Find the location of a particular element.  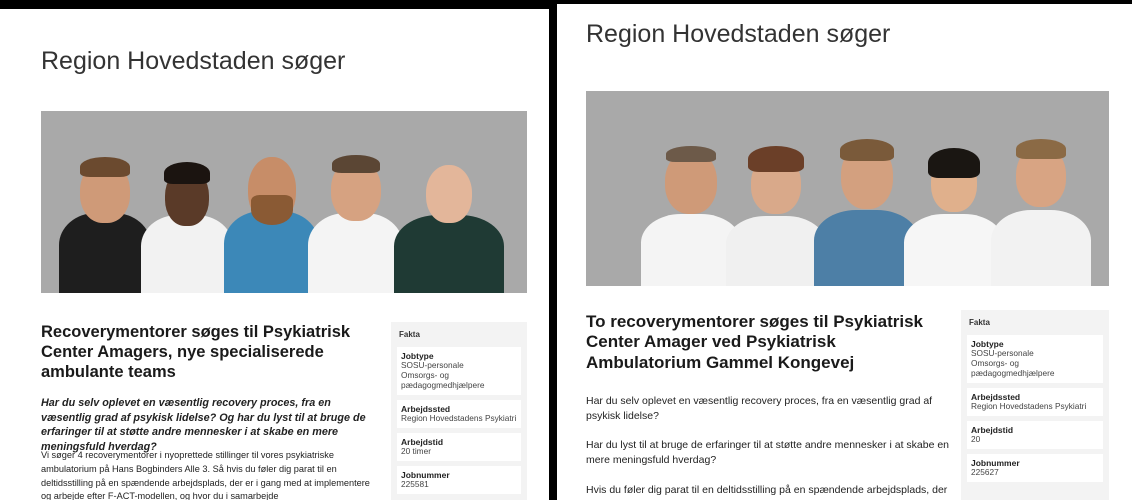

fact-value: 20 is located at coordinates (976, 438).